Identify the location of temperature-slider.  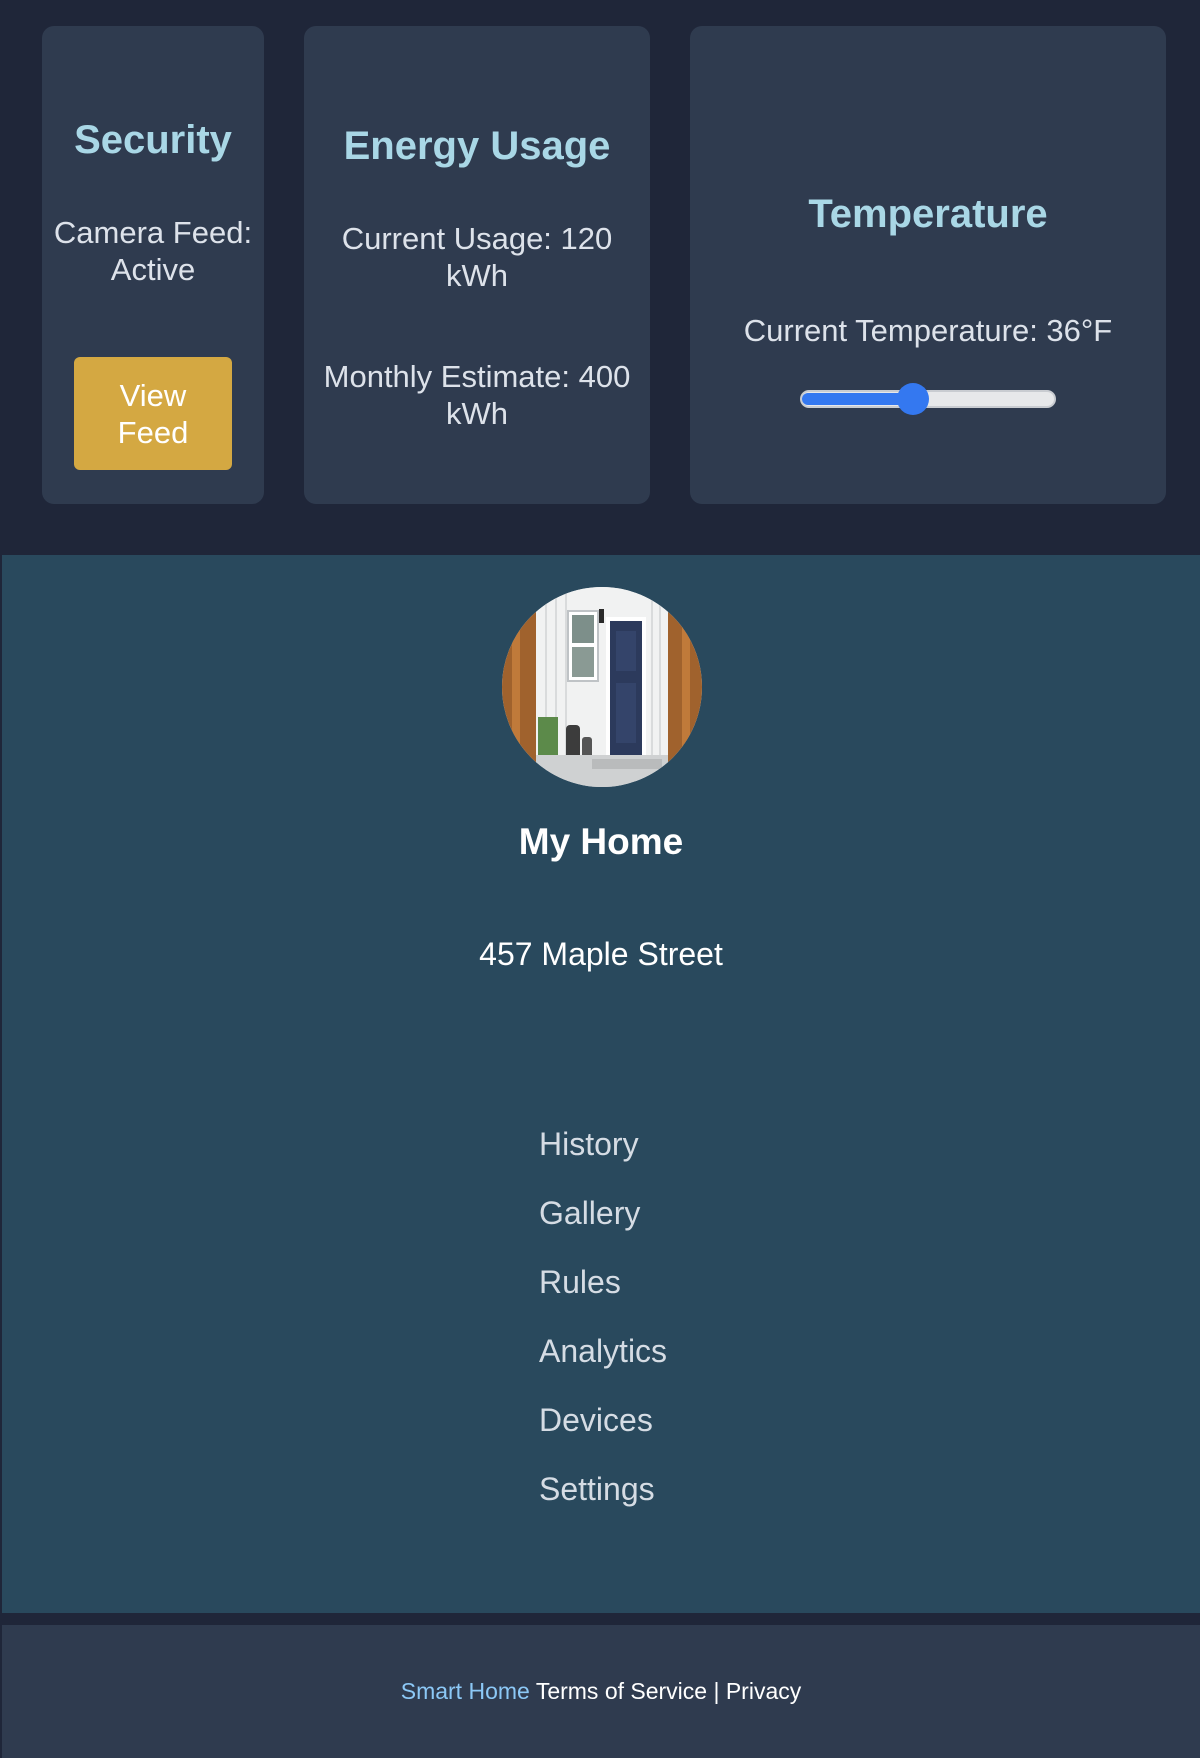
(928, 399).